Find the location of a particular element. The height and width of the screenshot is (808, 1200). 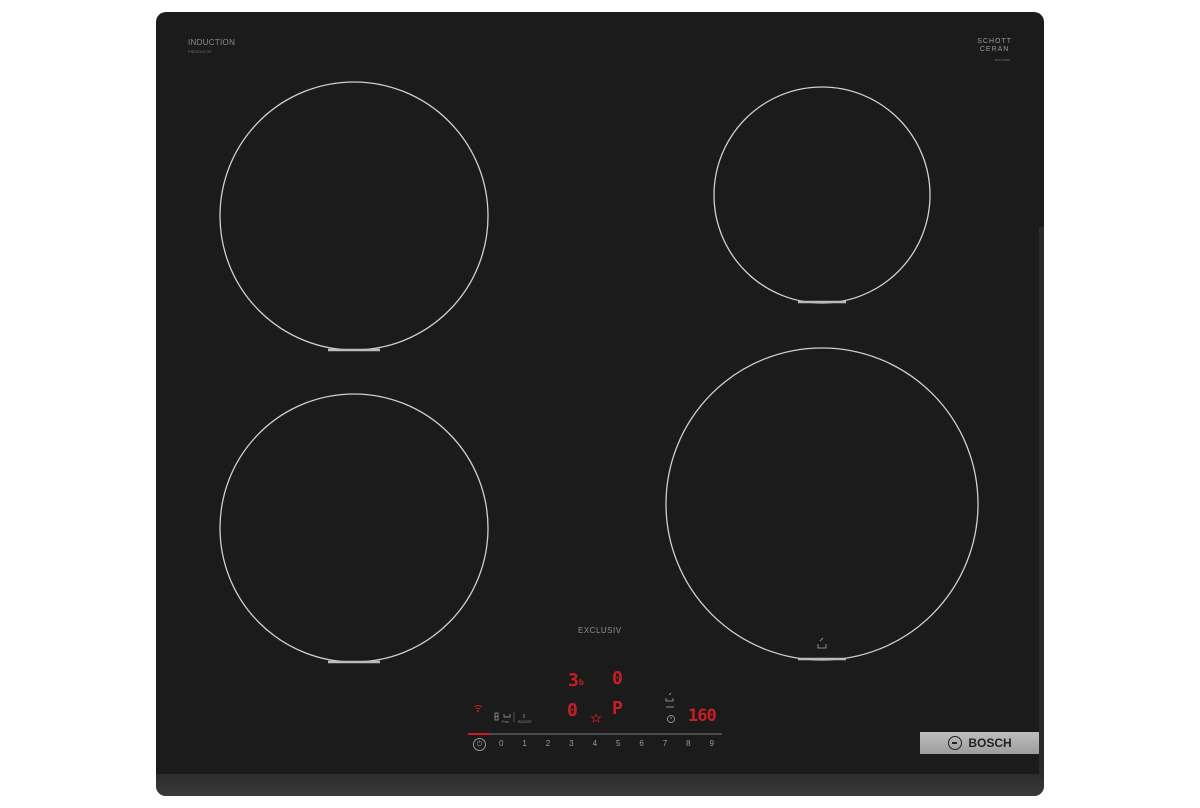

boost-label: BOOST is located at coordinates (525, 721).